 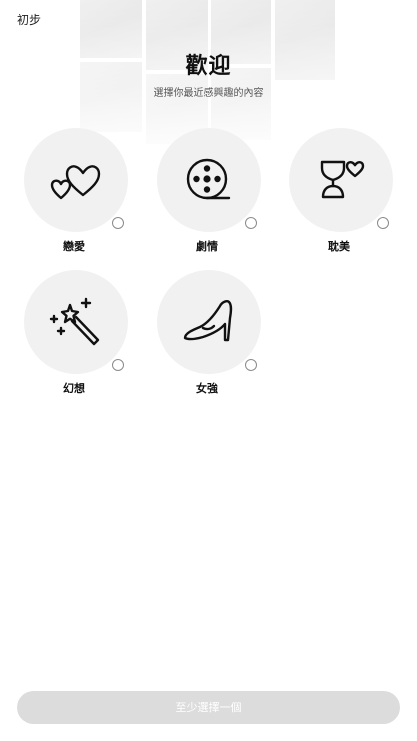 I want to click on high-heel-icon, so click(x=208, y=321).